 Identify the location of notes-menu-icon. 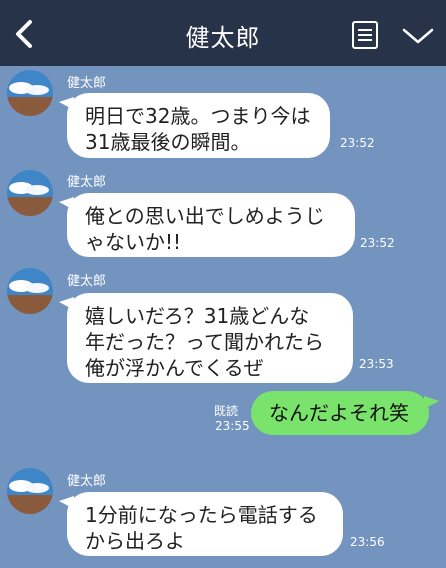
(365, 35).